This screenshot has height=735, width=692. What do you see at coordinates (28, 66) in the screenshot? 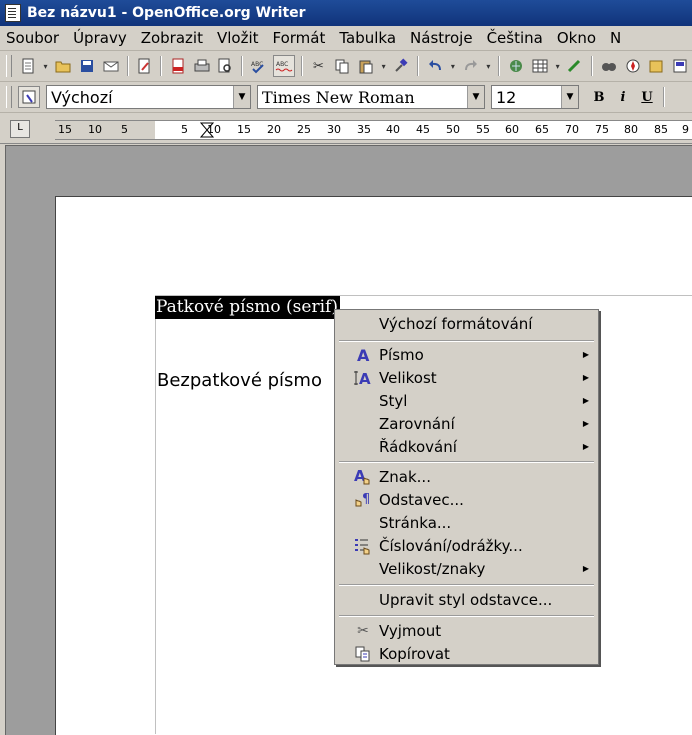
I see `new-document-icon` at bounding box center [28, 66].